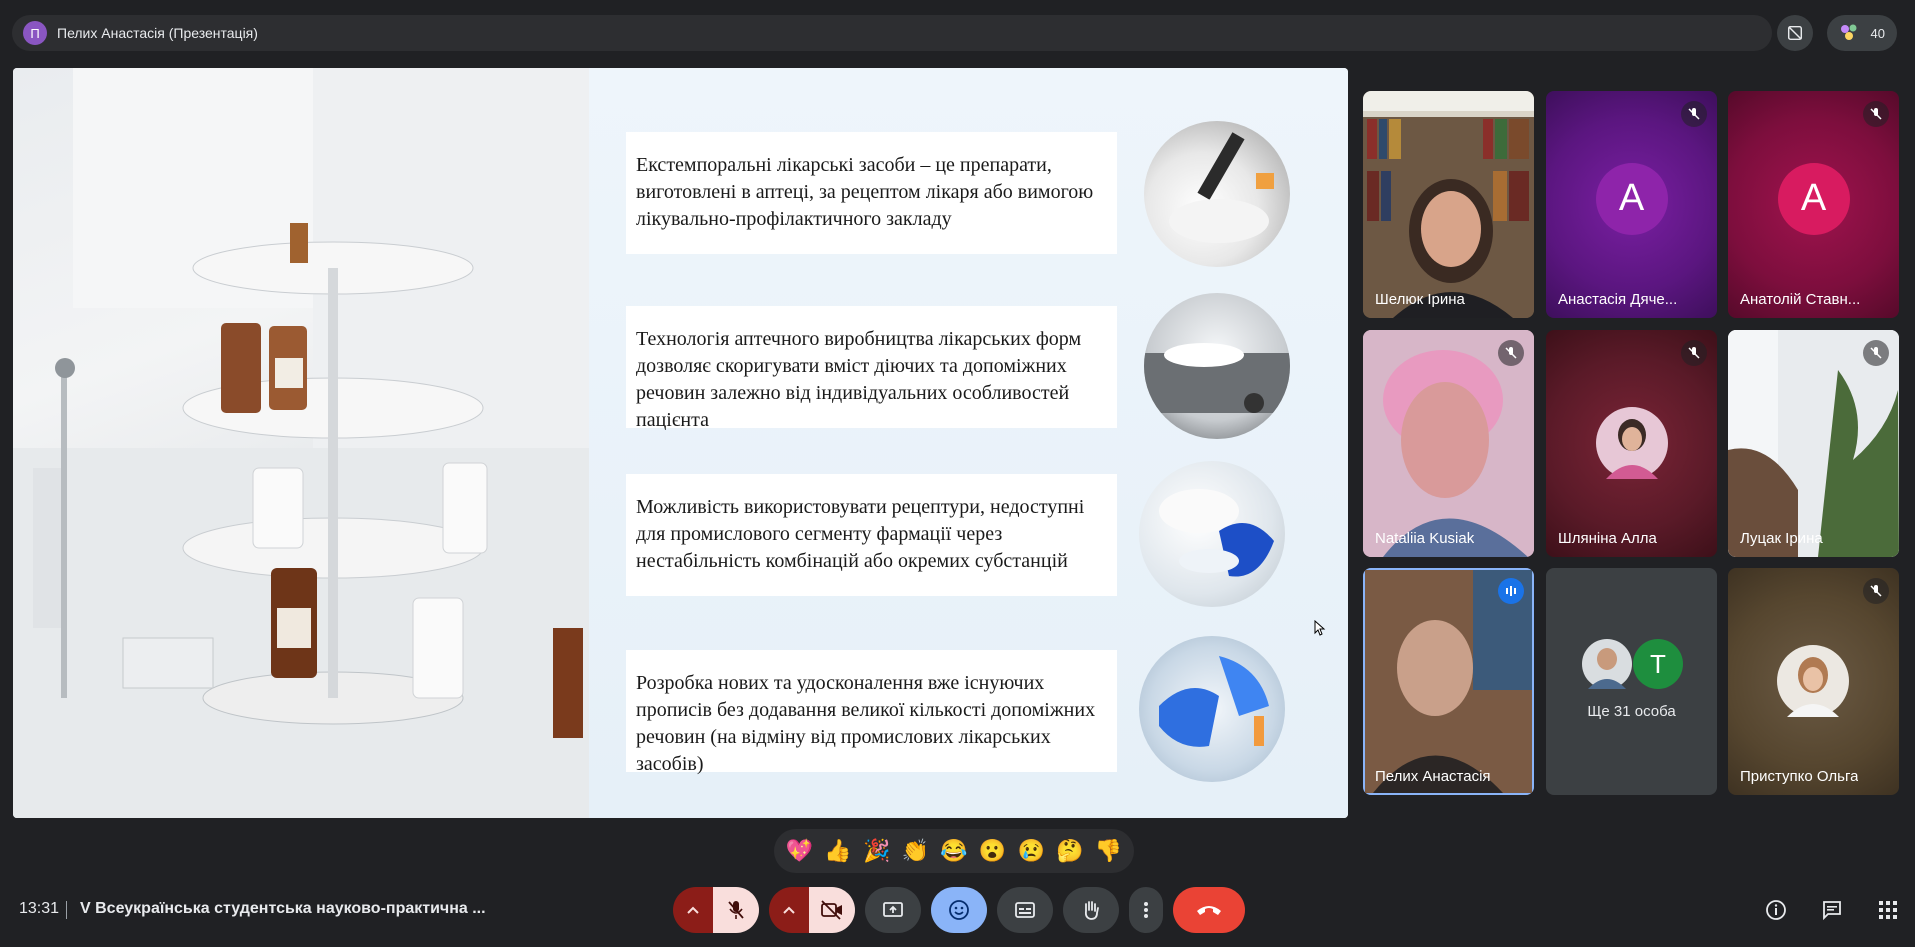 Image resolution: width=1915 pixels, height=947 pixels. Describe the element at coordinates (838, 851) in the screenshot. I see `reaction-thumbs-up: 👍` at that location.